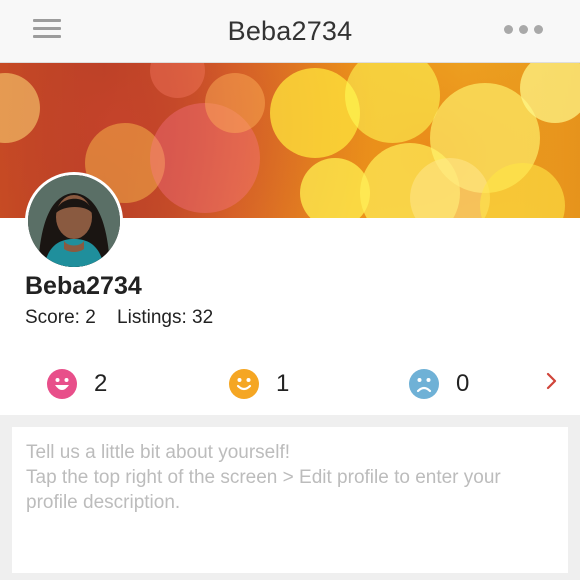  I want to click on neutral-rating: 1, so click(259, 384).